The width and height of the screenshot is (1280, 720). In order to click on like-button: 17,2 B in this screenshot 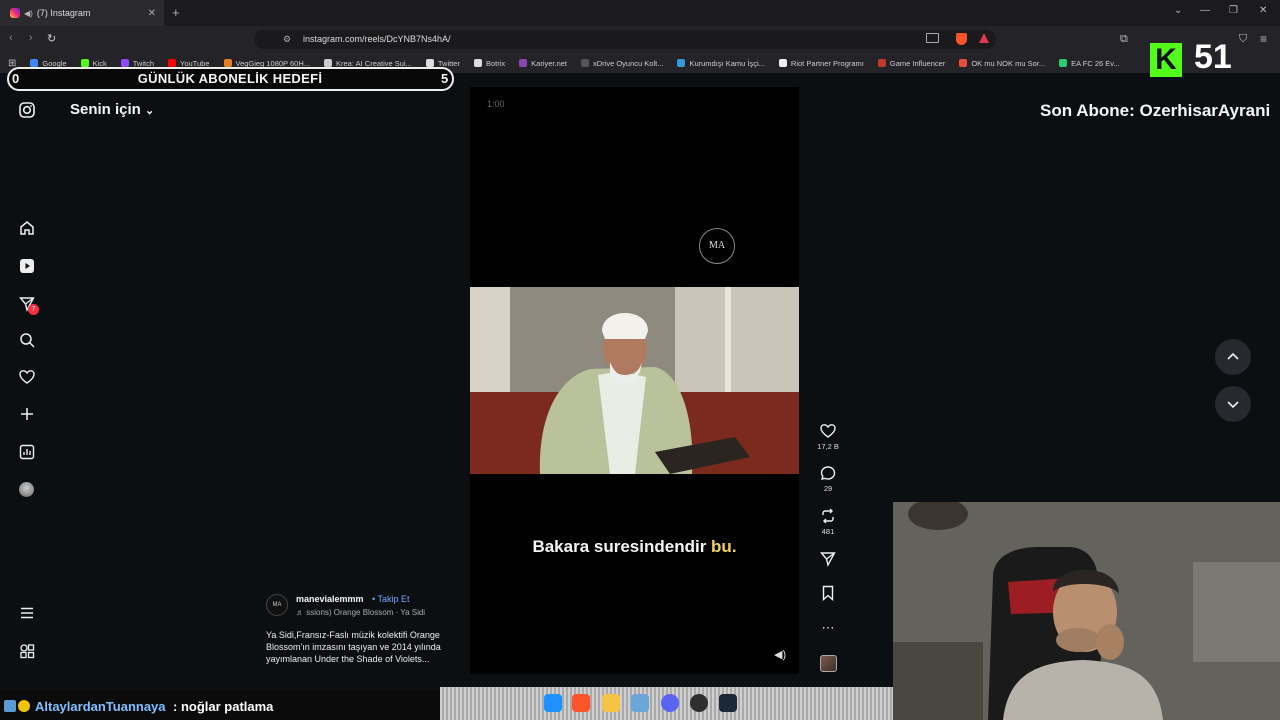, I will do `click(828, 437)`.